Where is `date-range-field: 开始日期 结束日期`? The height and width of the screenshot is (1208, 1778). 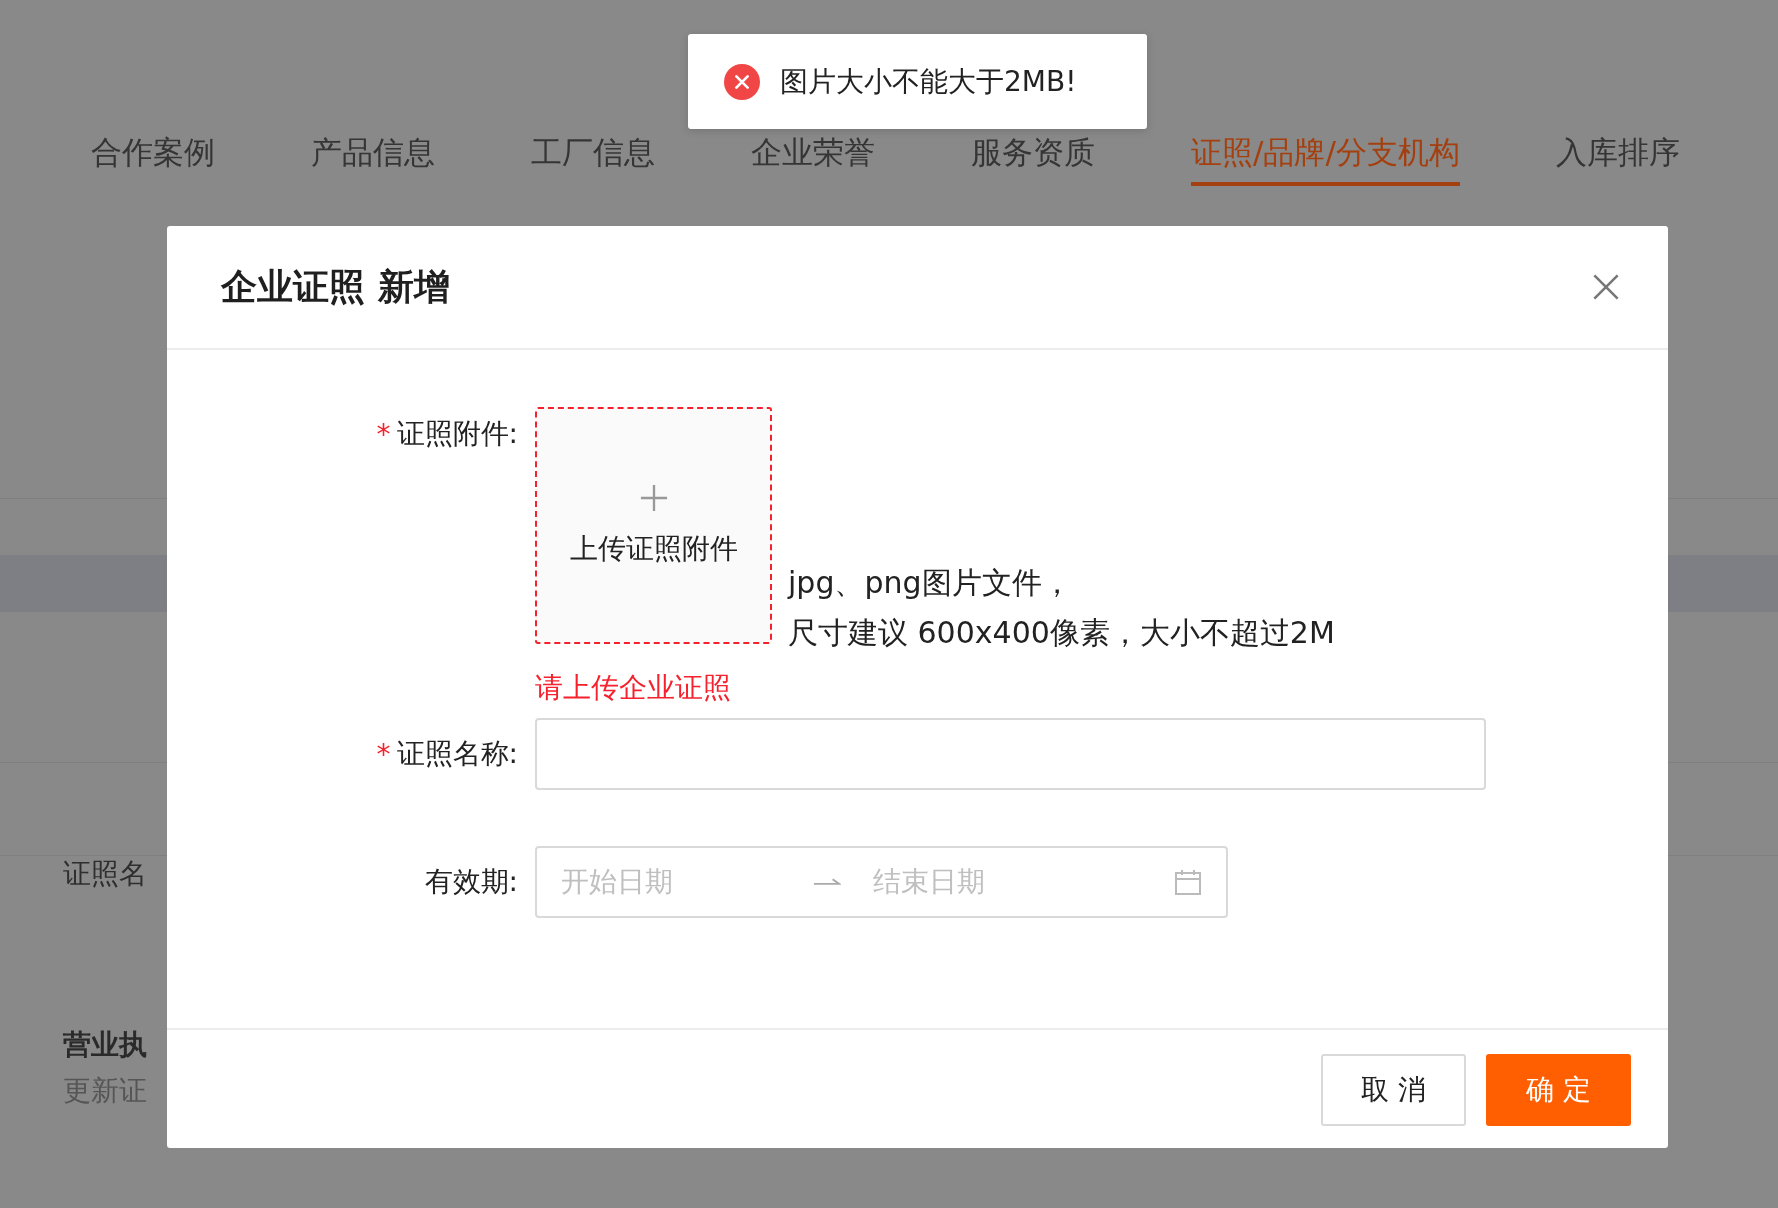 date-range-field: 开始日期 结束日期 is located at coordinates (881, 882).